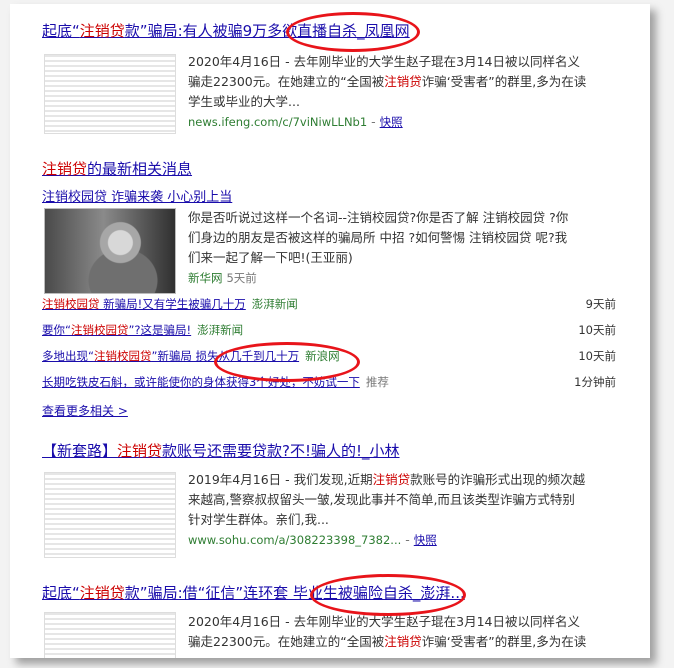 Image resolution: width=674 pixels, height=668 pixels. What do you see at coordinates (277, 122) in the screenshot?
I see `result-1-url: news.ifeng.com/c/7viNiwLLNb1` at bounding box center [277, 122].